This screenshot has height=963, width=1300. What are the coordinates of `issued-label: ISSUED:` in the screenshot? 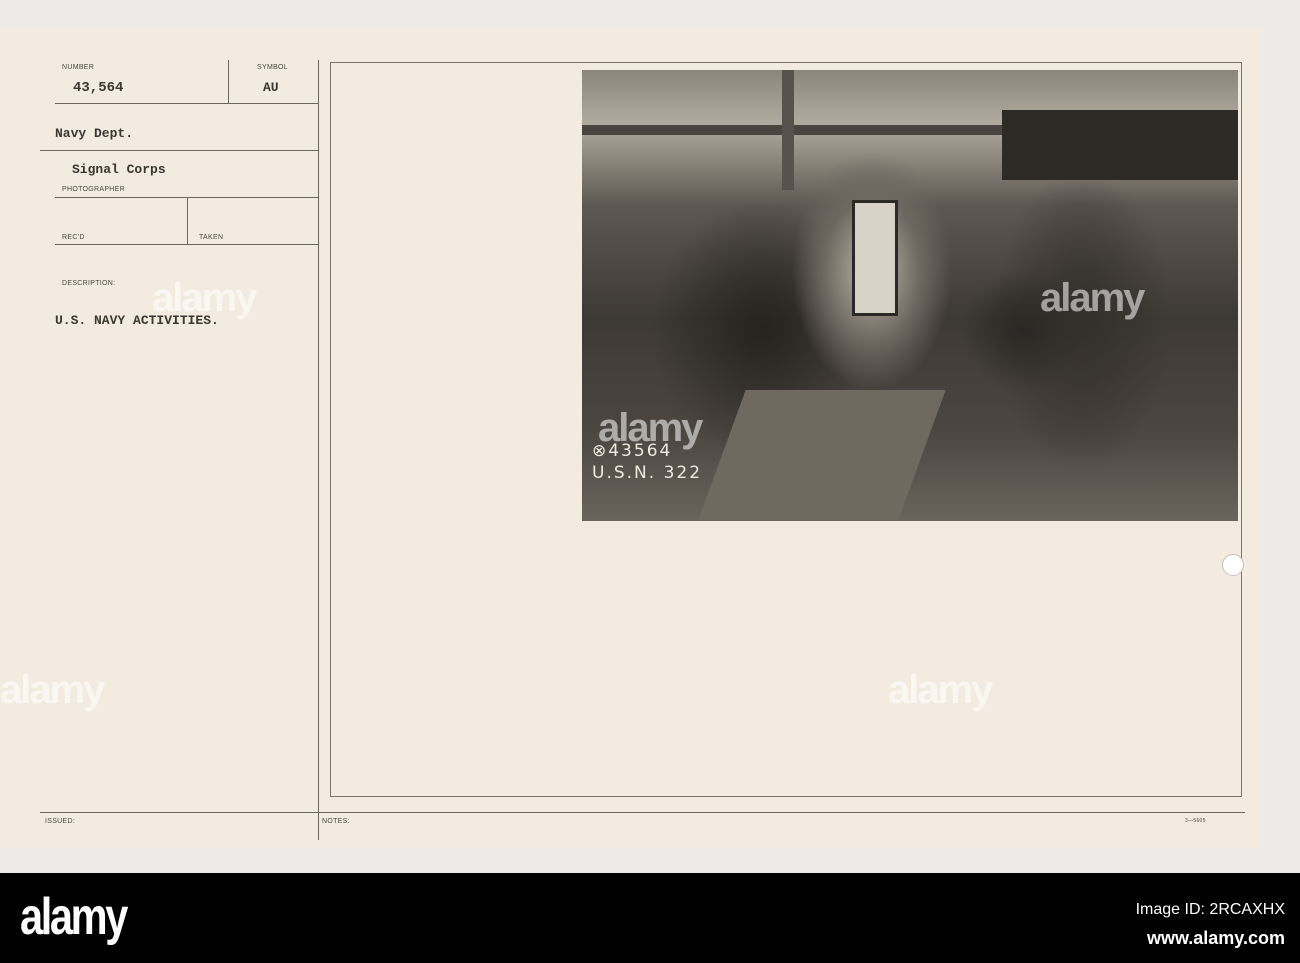 It's located at (60, 821).